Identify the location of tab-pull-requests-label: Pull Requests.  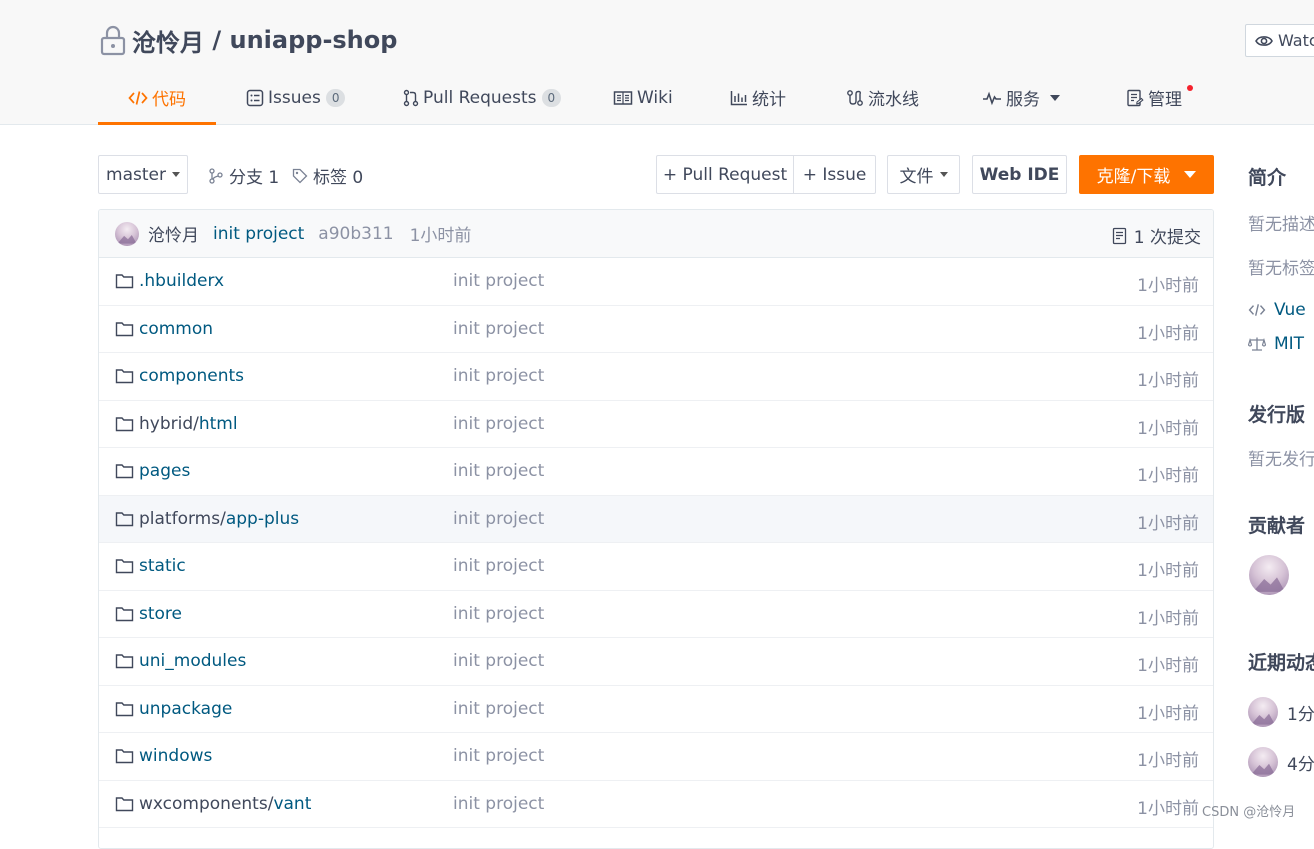
(480, 97).